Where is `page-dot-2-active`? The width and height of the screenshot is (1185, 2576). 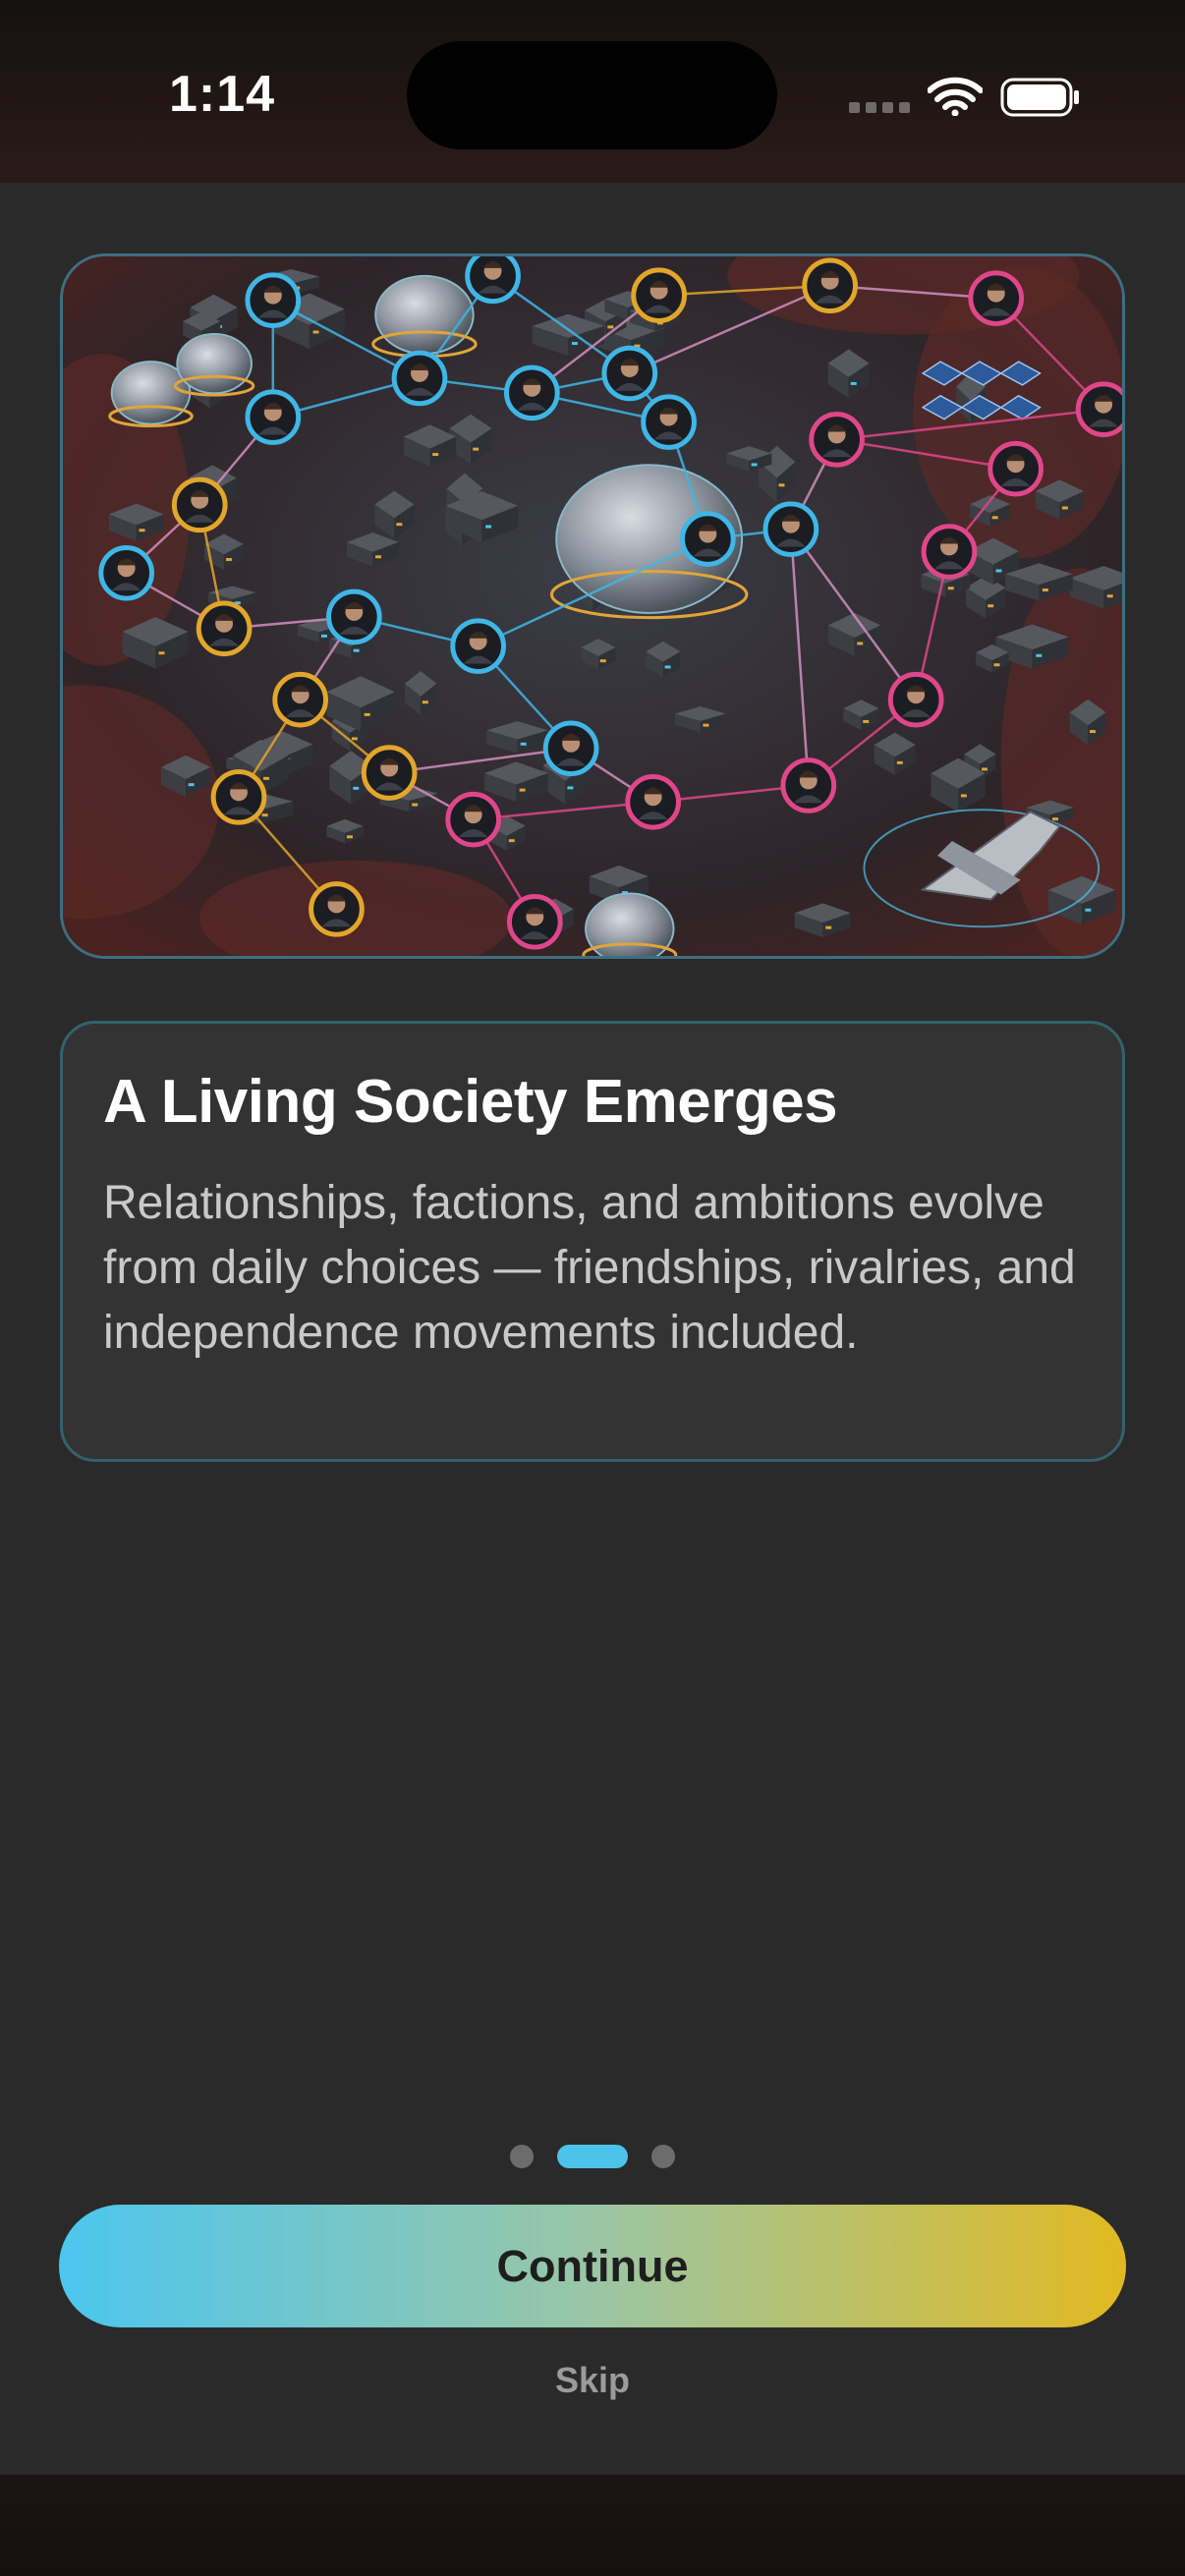
page-dot-2-active is located at coordinates (592, 2156).